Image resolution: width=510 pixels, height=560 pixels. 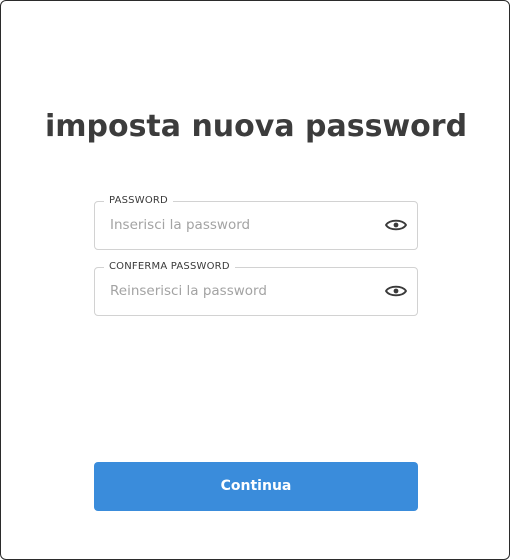 I want to click on password-label: PASSWORD, so click(x=138, y=201).